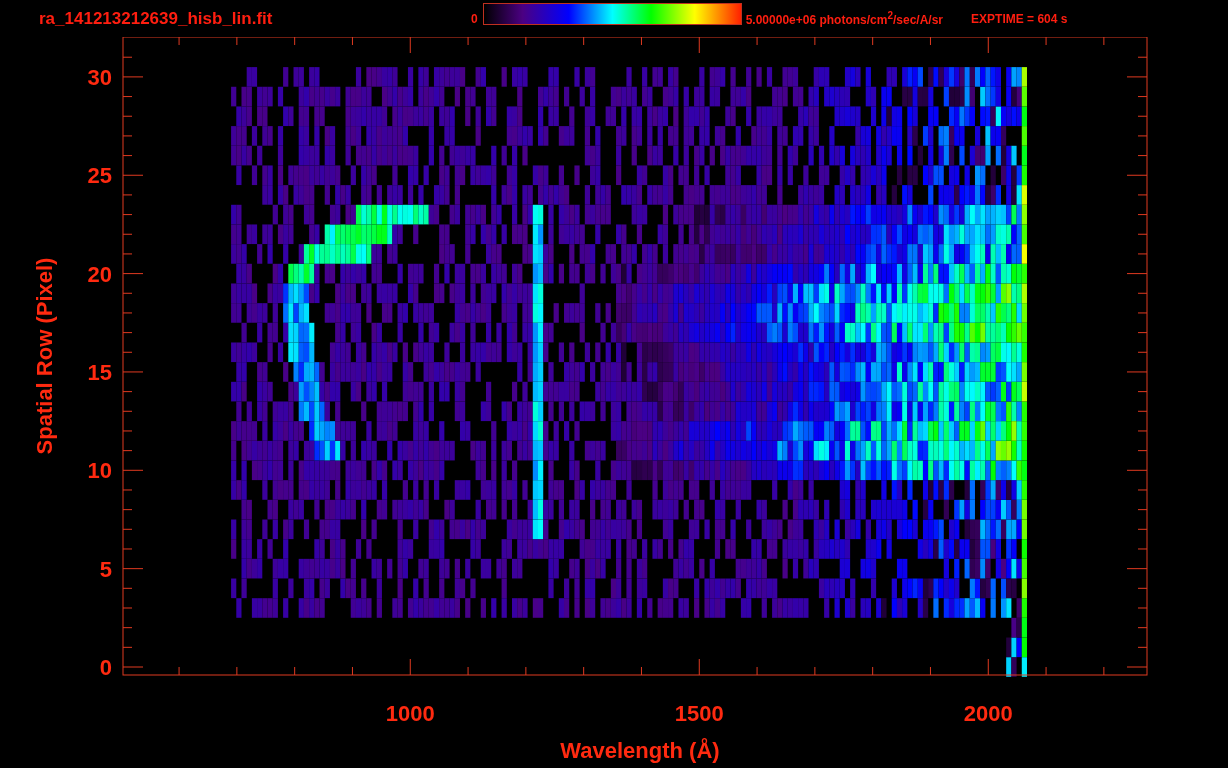  Describe the element at coordinates (474, 18) in the screenshot. I see `colorbar-min-label: 0` at that location.